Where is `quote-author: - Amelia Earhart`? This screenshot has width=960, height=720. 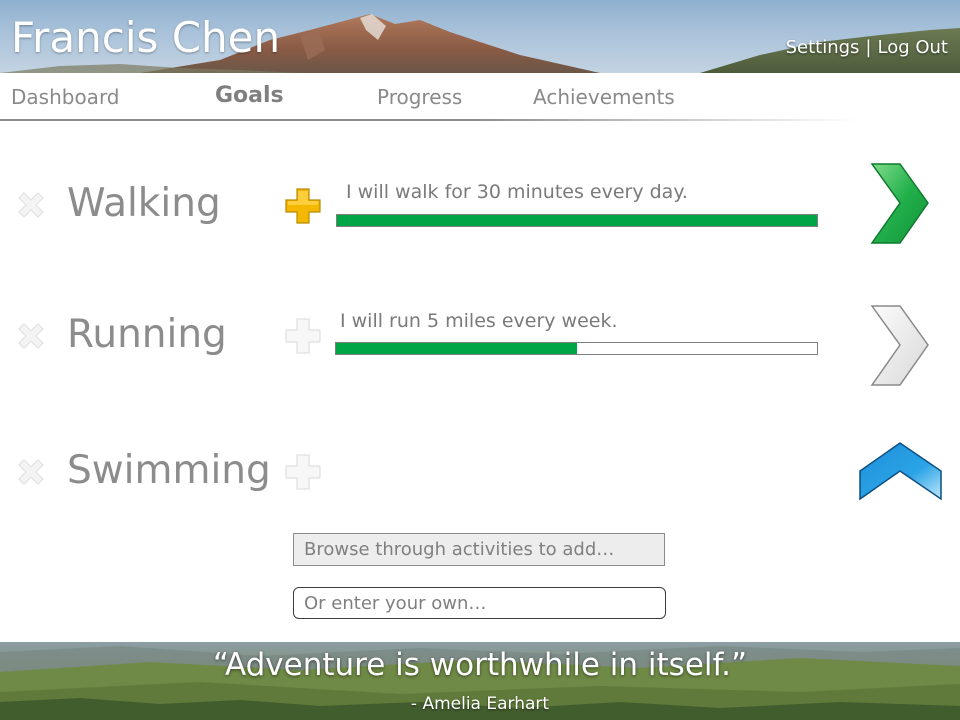 quote-author: - Amelia Earhart is located at coordinates (480, 704).